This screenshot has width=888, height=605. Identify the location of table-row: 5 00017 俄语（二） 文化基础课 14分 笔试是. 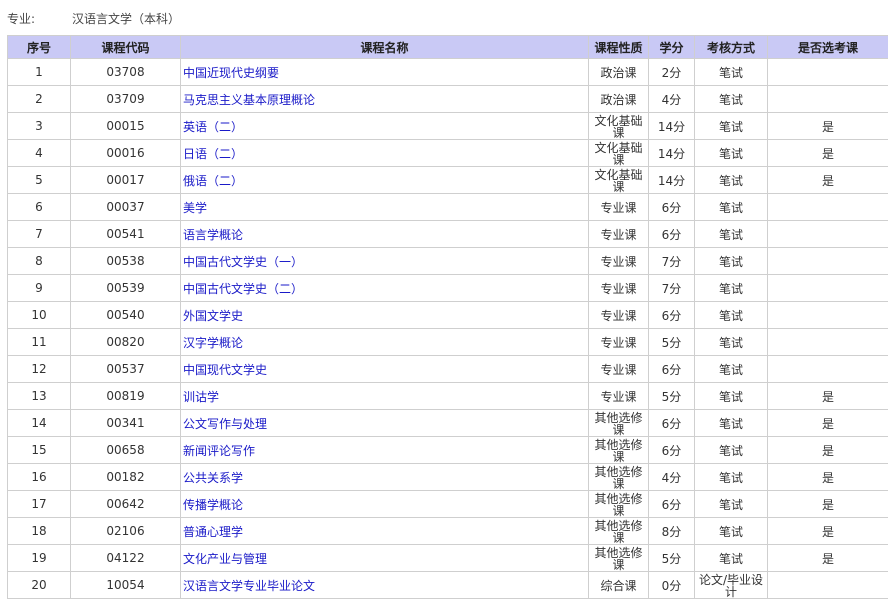
(447, 180).